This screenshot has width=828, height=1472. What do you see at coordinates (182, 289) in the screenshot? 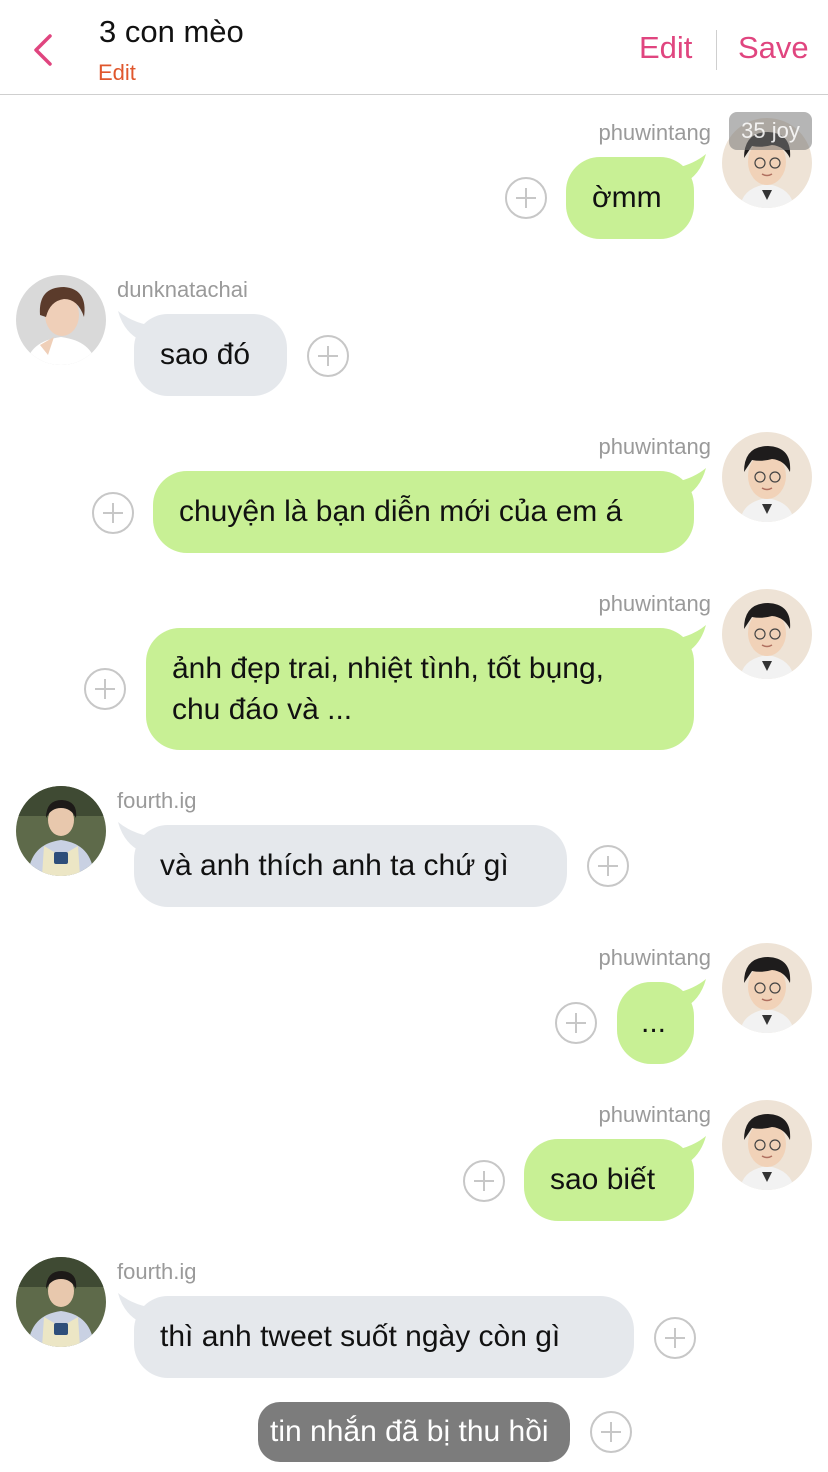
I see `sender-name: dunknatachai` at bounding box center [182, 289].